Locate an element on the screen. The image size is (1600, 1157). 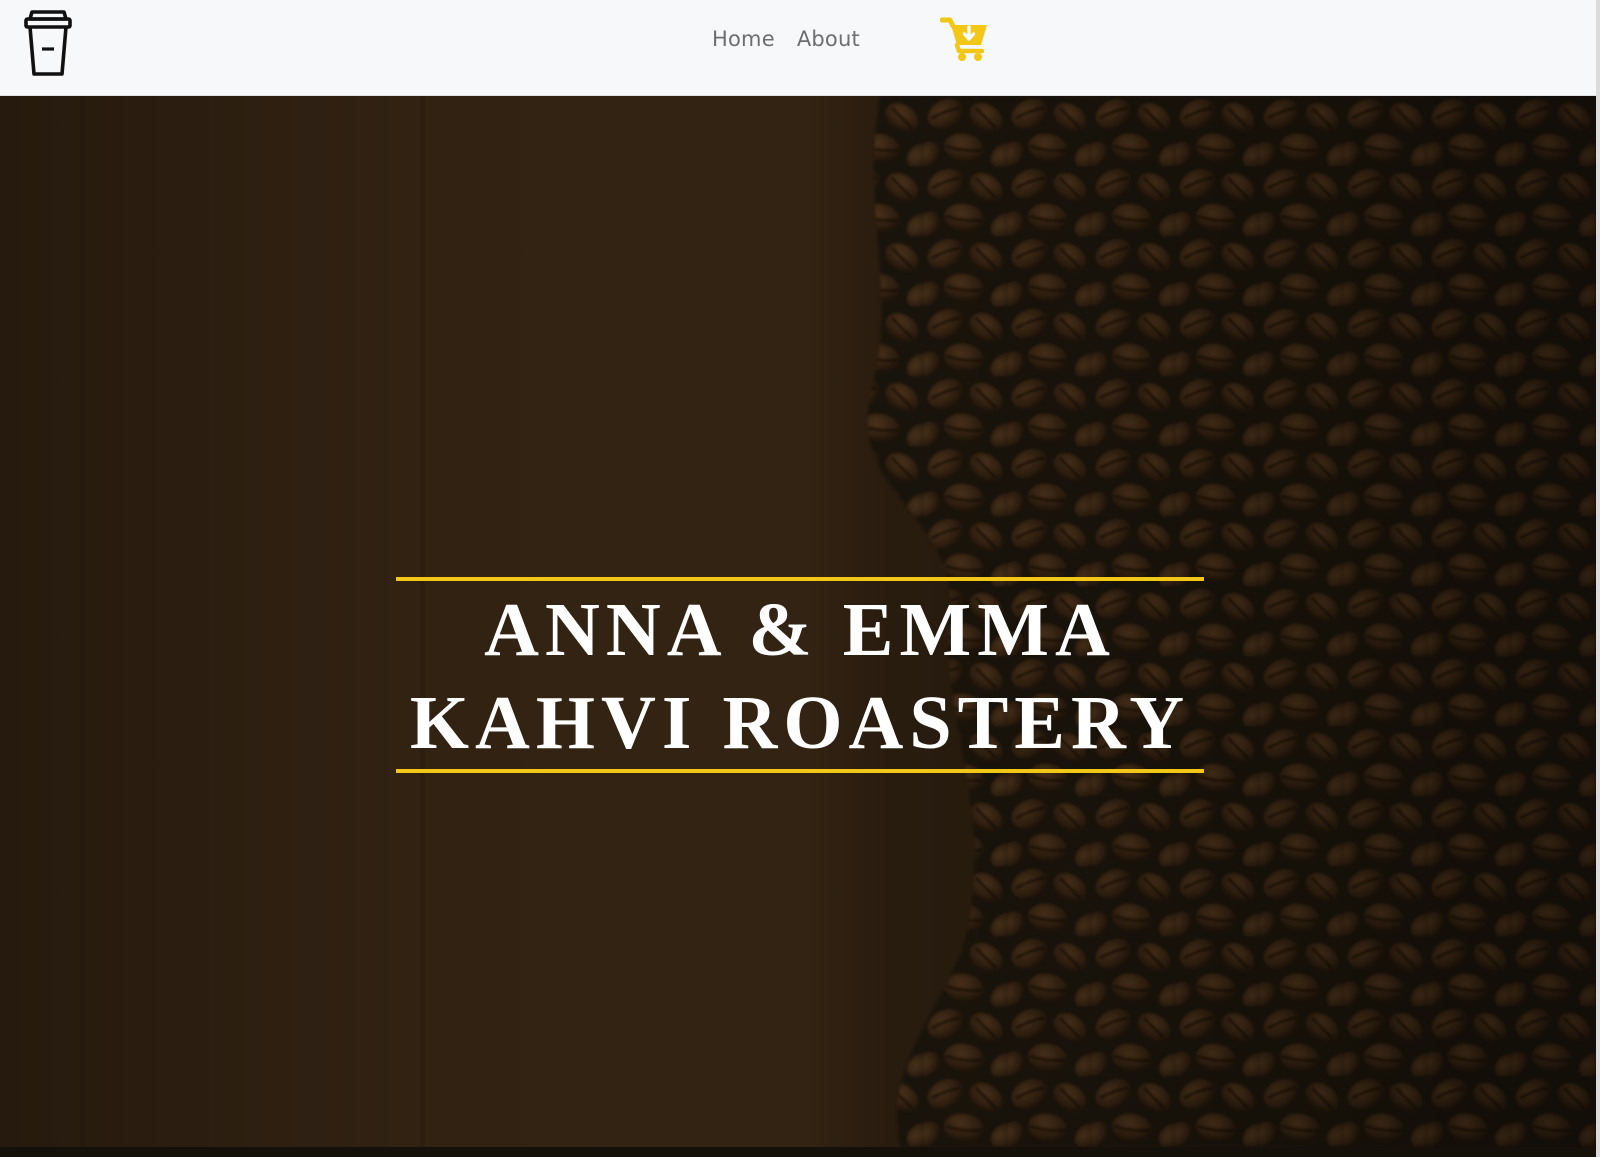
coffee-cup-icon is located at coordinates (48, 43).